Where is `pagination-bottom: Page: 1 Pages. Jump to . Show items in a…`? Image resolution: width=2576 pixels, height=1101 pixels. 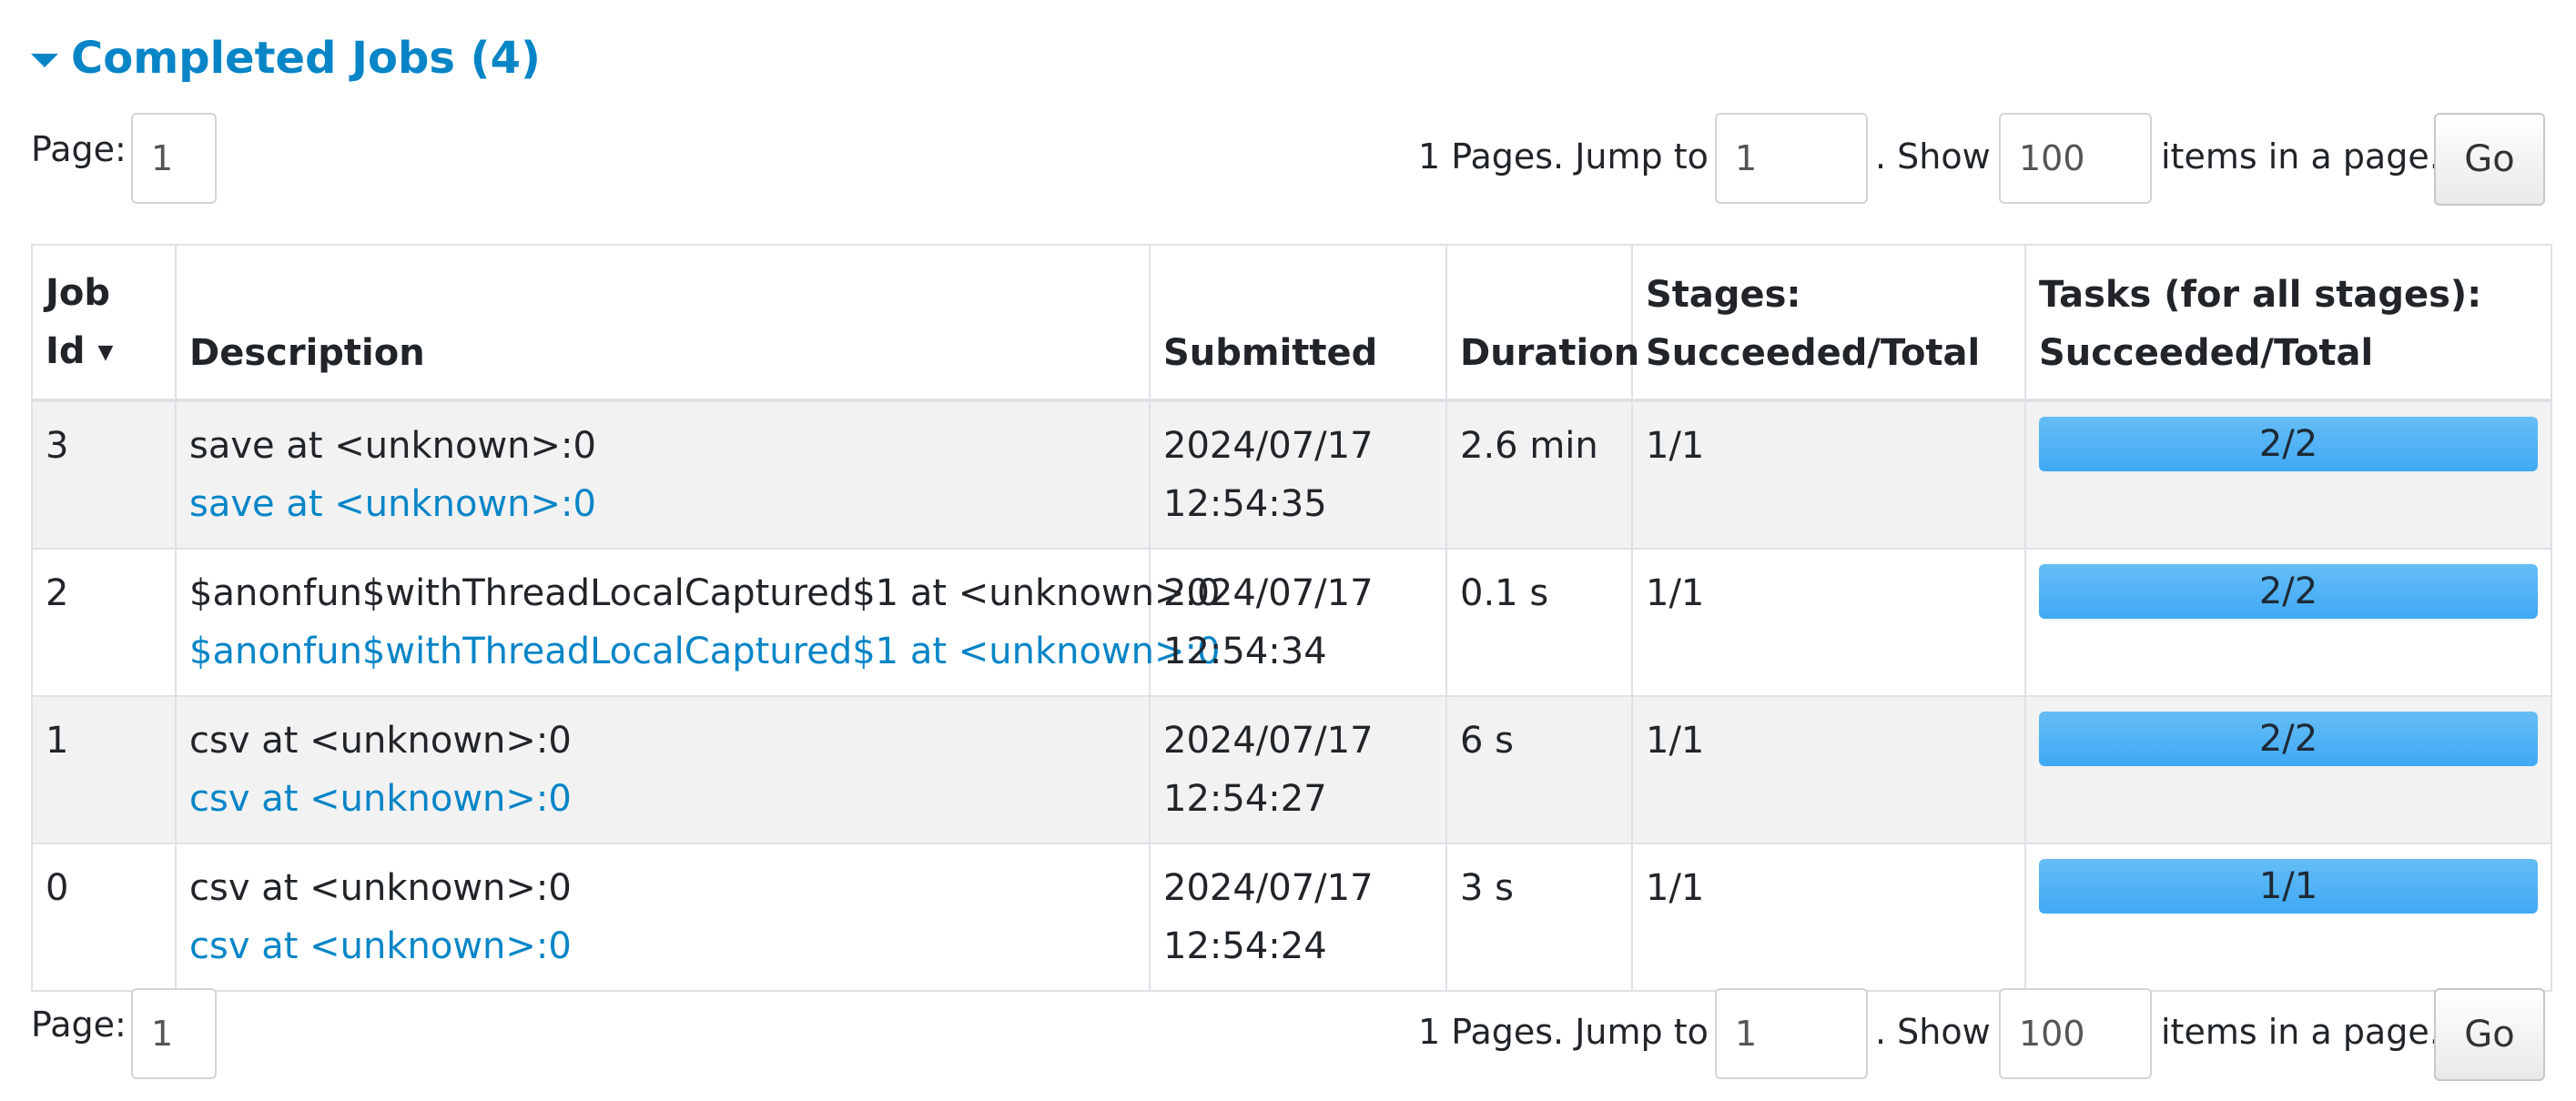
pagination-bottom: Page: 1 Pages. Jump to . Show items in a… is located at coordinates (1290, 1034).